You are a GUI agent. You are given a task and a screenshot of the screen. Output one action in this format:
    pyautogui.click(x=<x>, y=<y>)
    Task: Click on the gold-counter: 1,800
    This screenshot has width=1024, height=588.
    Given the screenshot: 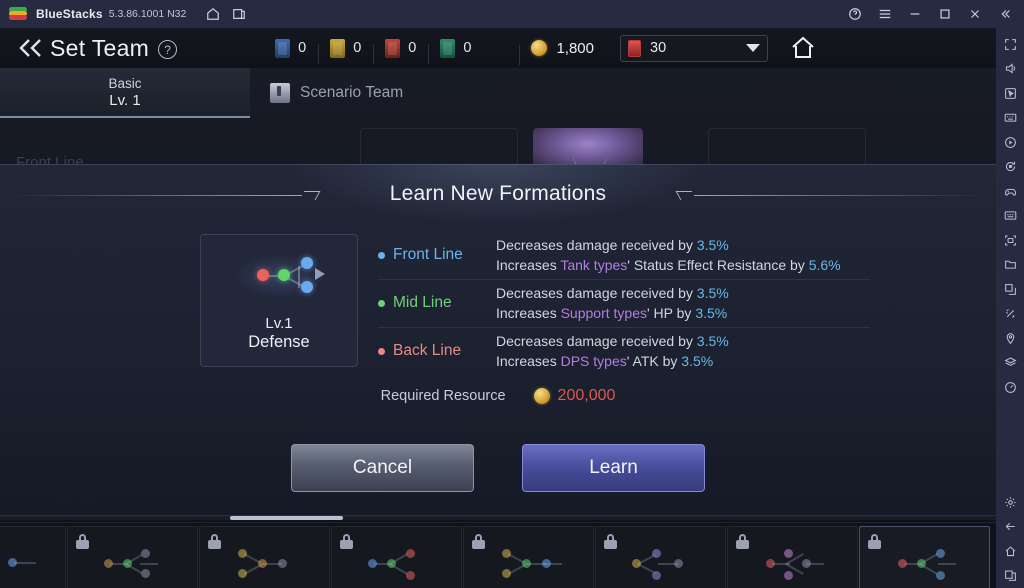 What is the action you would take?
    pyautogui.click(x=562, y=52)
    